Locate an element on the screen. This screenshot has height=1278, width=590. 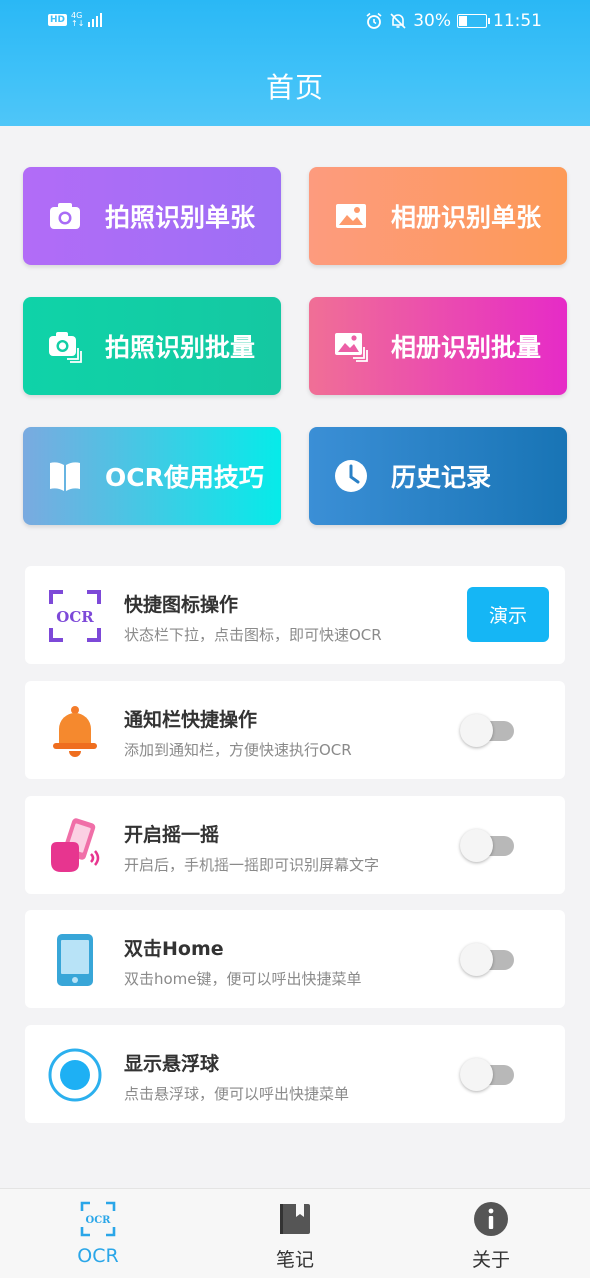
tile-label: 相册识别单张 is located at coordinates (466, 217).